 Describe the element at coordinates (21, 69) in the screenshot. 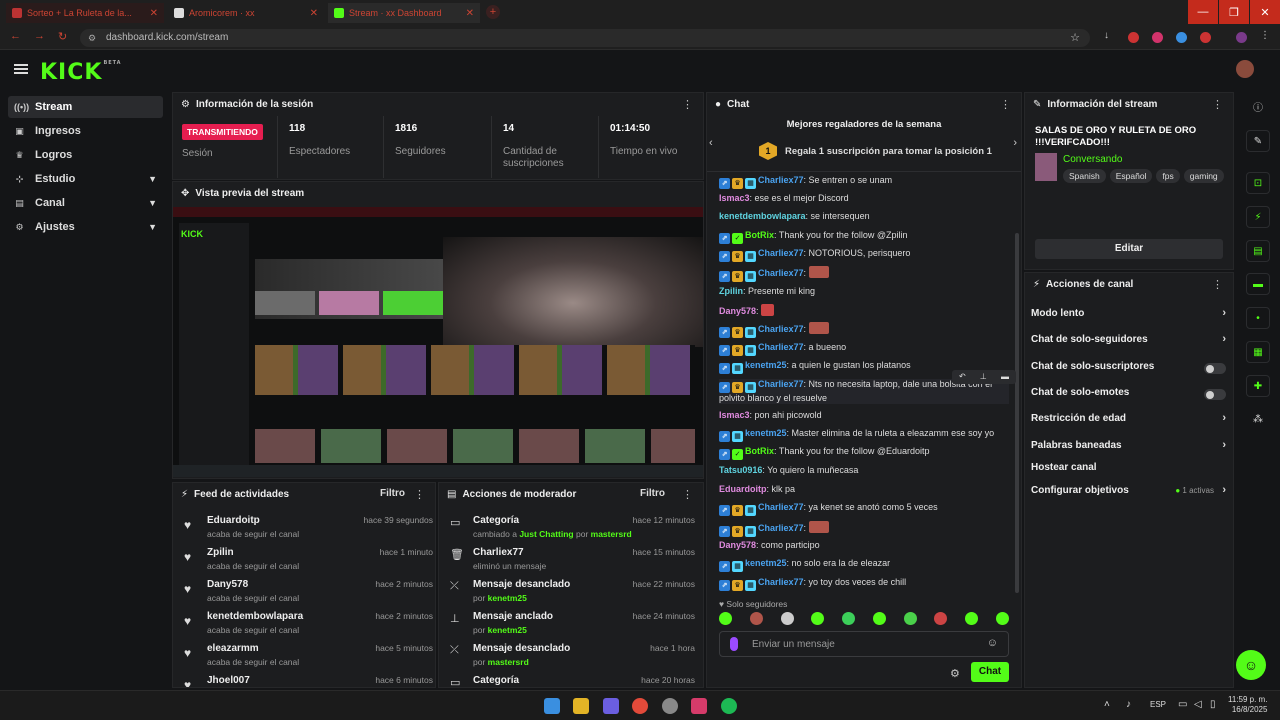

I see `hamburger-menu-icon` at that location.